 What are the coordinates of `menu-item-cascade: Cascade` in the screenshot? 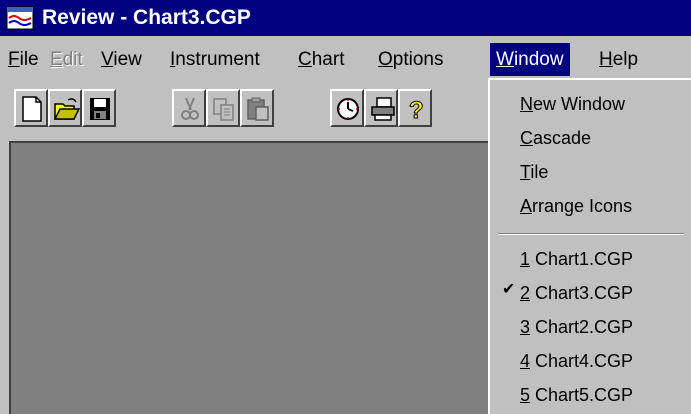 It's located at (555, 138).